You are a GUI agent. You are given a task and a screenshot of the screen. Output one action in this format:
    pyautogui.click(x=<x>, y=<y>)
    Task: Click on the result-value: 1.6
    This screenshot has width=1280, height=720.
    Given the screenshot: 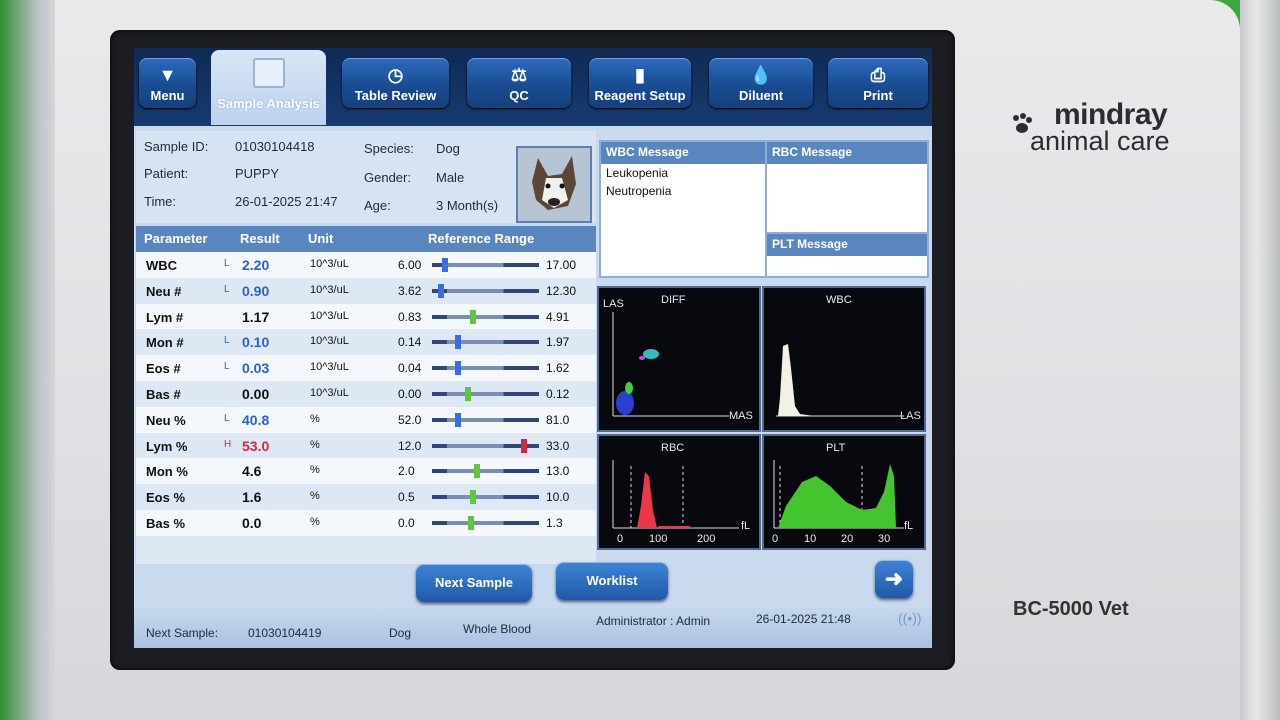 What is the action you would take?
    pyautogui.click(x=252, y=497)
    